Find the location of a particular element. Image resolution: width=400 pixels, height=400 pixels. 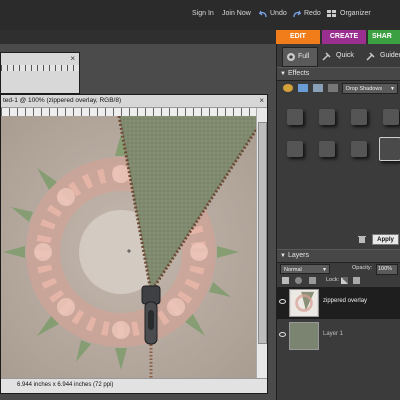

background-document-window: × is located at coordinates (40, 73).